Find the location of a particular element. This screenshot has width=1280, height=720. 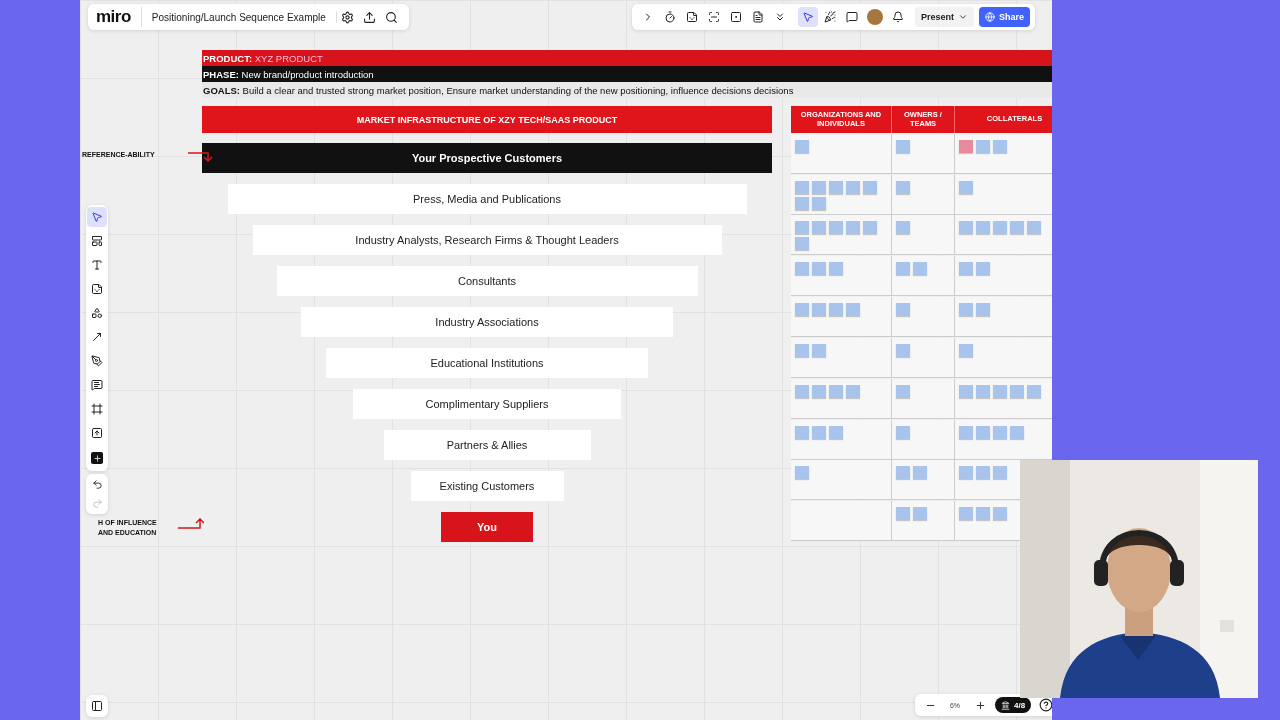

goals-band: GOALS: Build a clear and trusted strong market position, Ensure market understanding of the new positioning, influence decisions decisions is located at coordinates (627, 90).